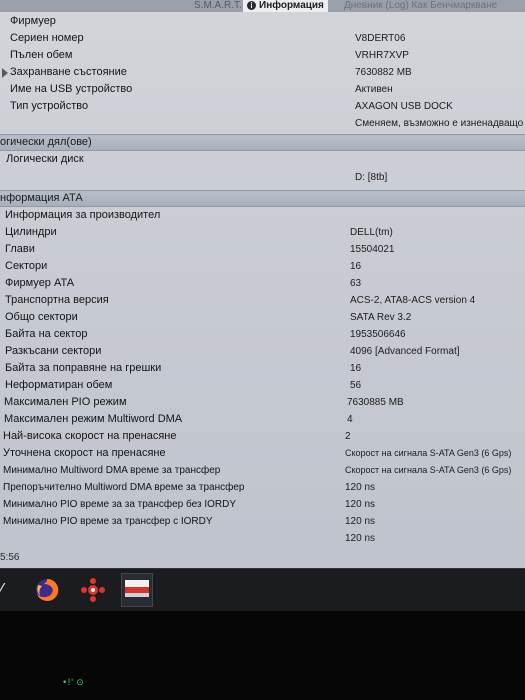  I want to click on property-row: Тип устройство AXAGON USB DOCK, so click(262, 106).